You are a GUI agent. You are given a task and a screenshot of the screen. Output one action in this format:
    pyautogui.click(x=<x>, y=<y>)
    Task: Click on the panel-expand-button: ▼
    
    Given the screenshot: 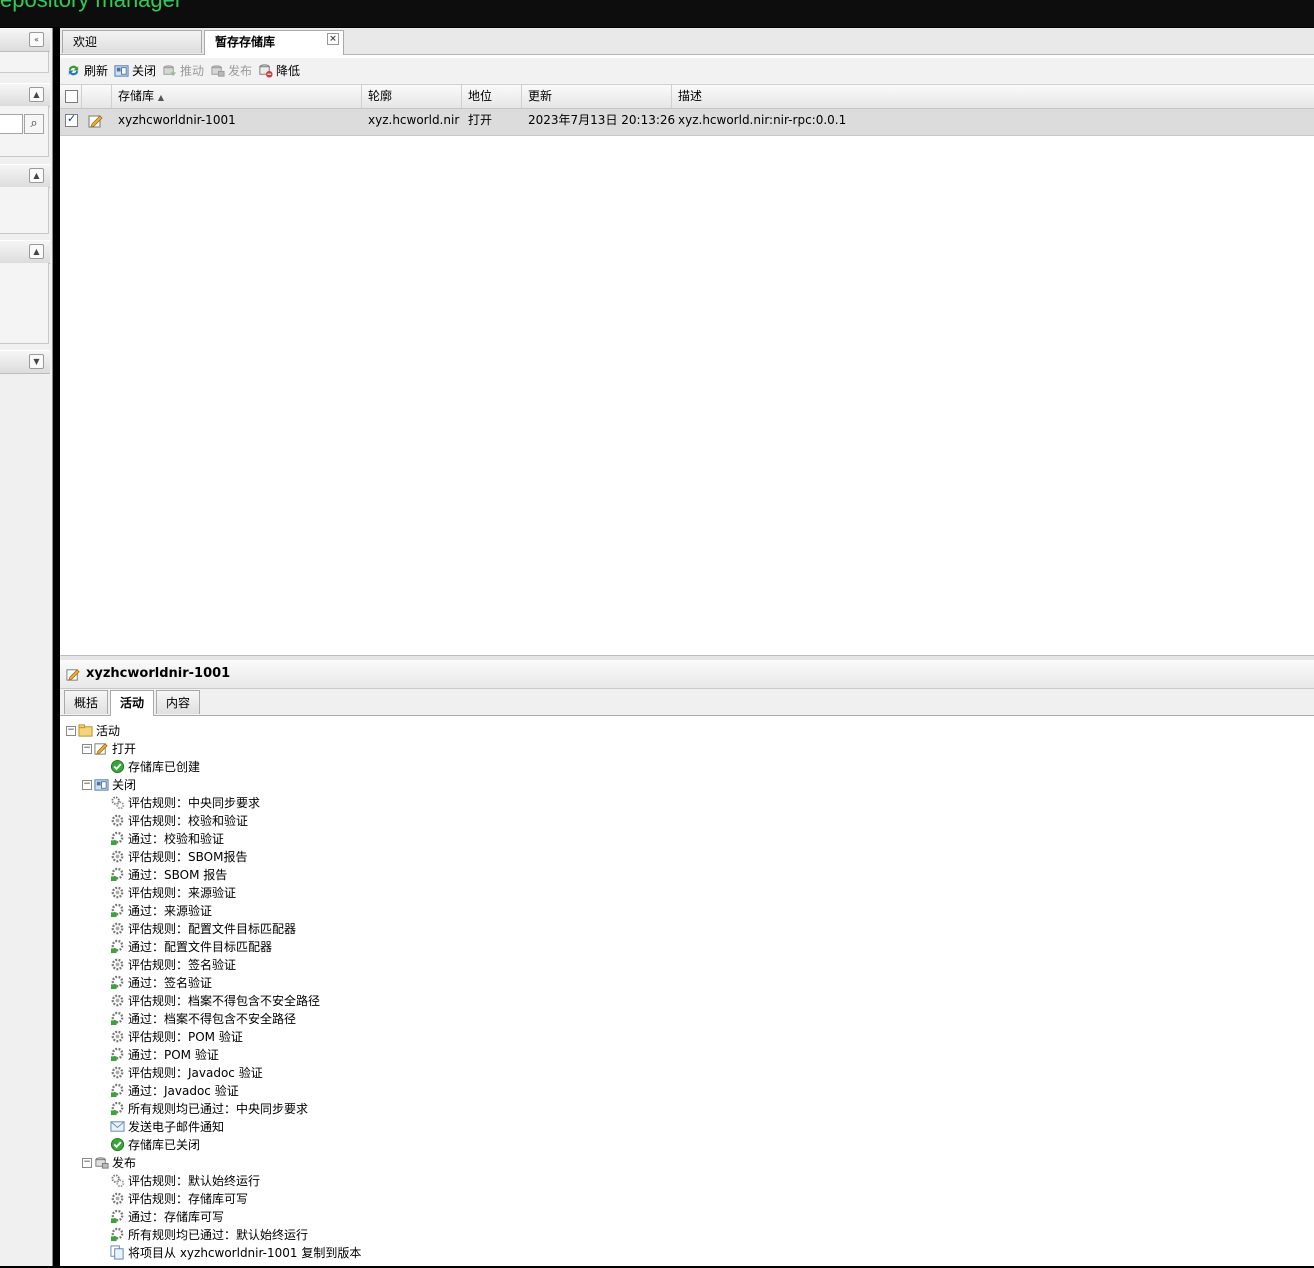 What is the action you would take?
    pyautogui.click(x=36, y=361)
    